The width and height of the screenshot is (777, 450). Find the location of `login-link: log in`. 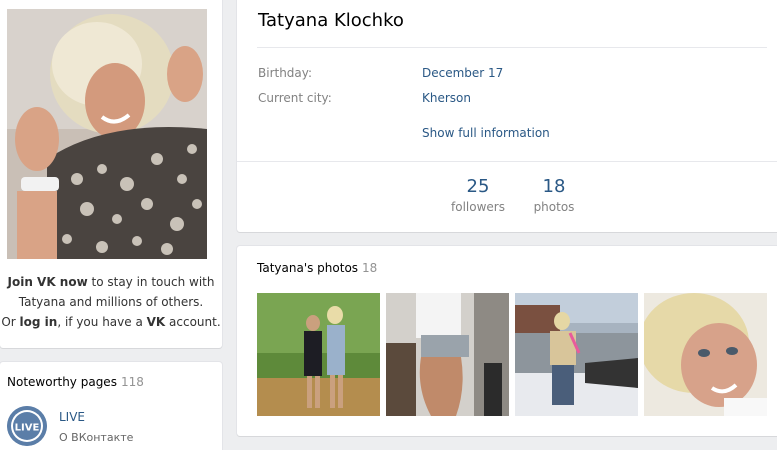

login-link: log in is located at coordinates (39, 322).